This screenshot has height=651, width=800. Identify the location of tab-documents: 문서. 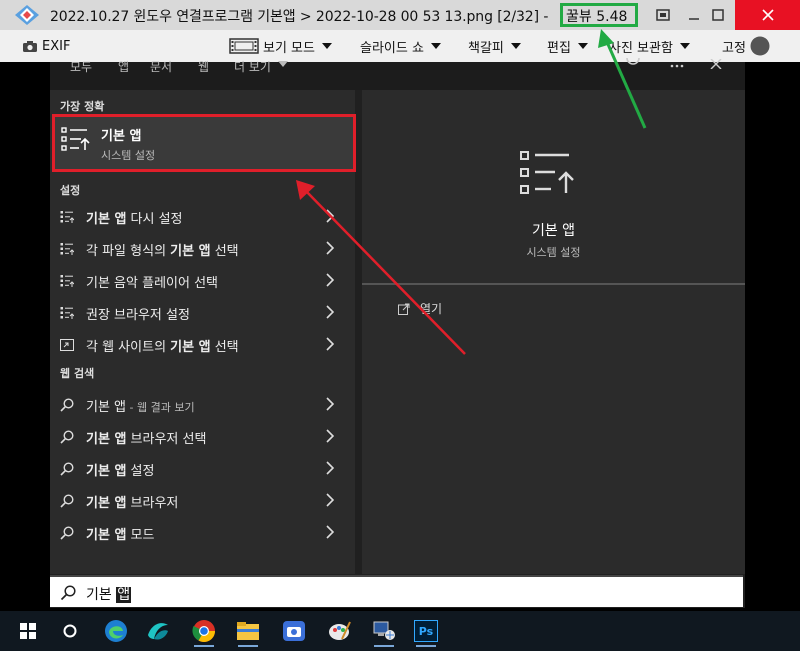
(161, 66).